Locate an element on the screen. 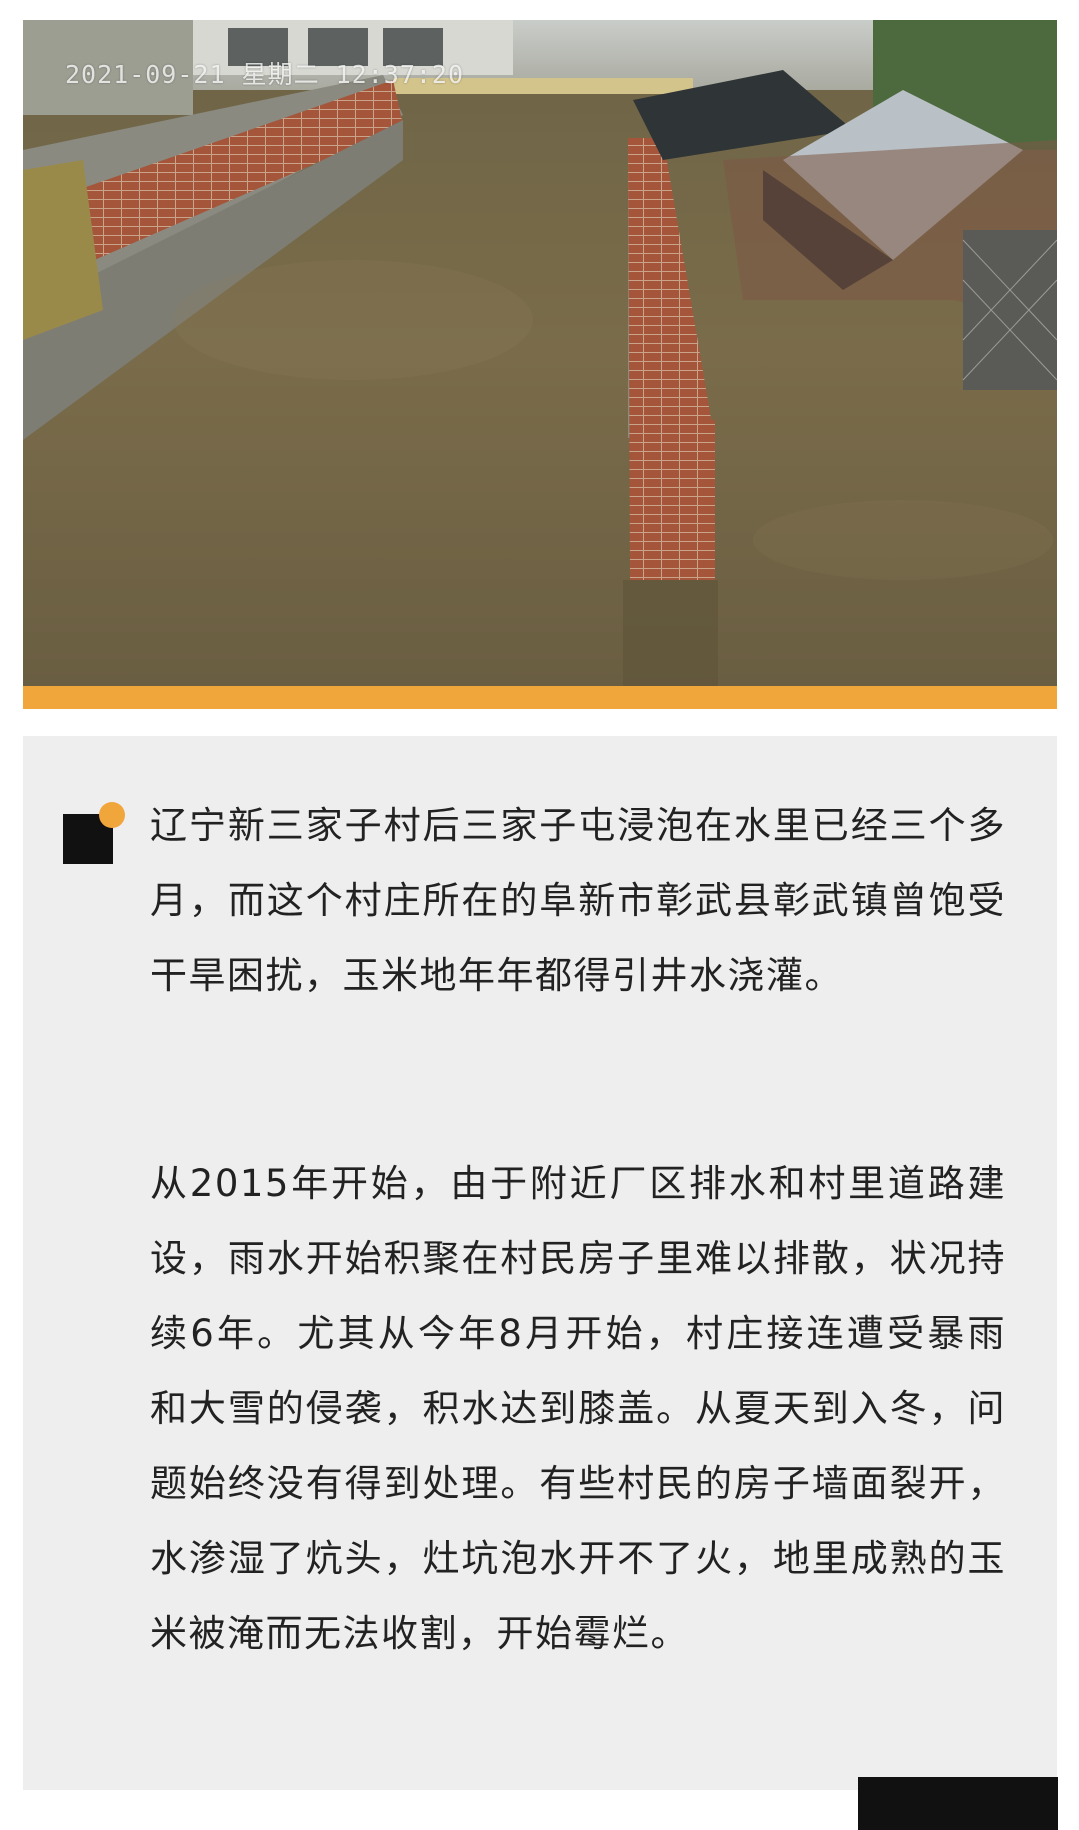 This screenshot has width=1079, height=1830. quote-icon is located at coordinates (94, 833).